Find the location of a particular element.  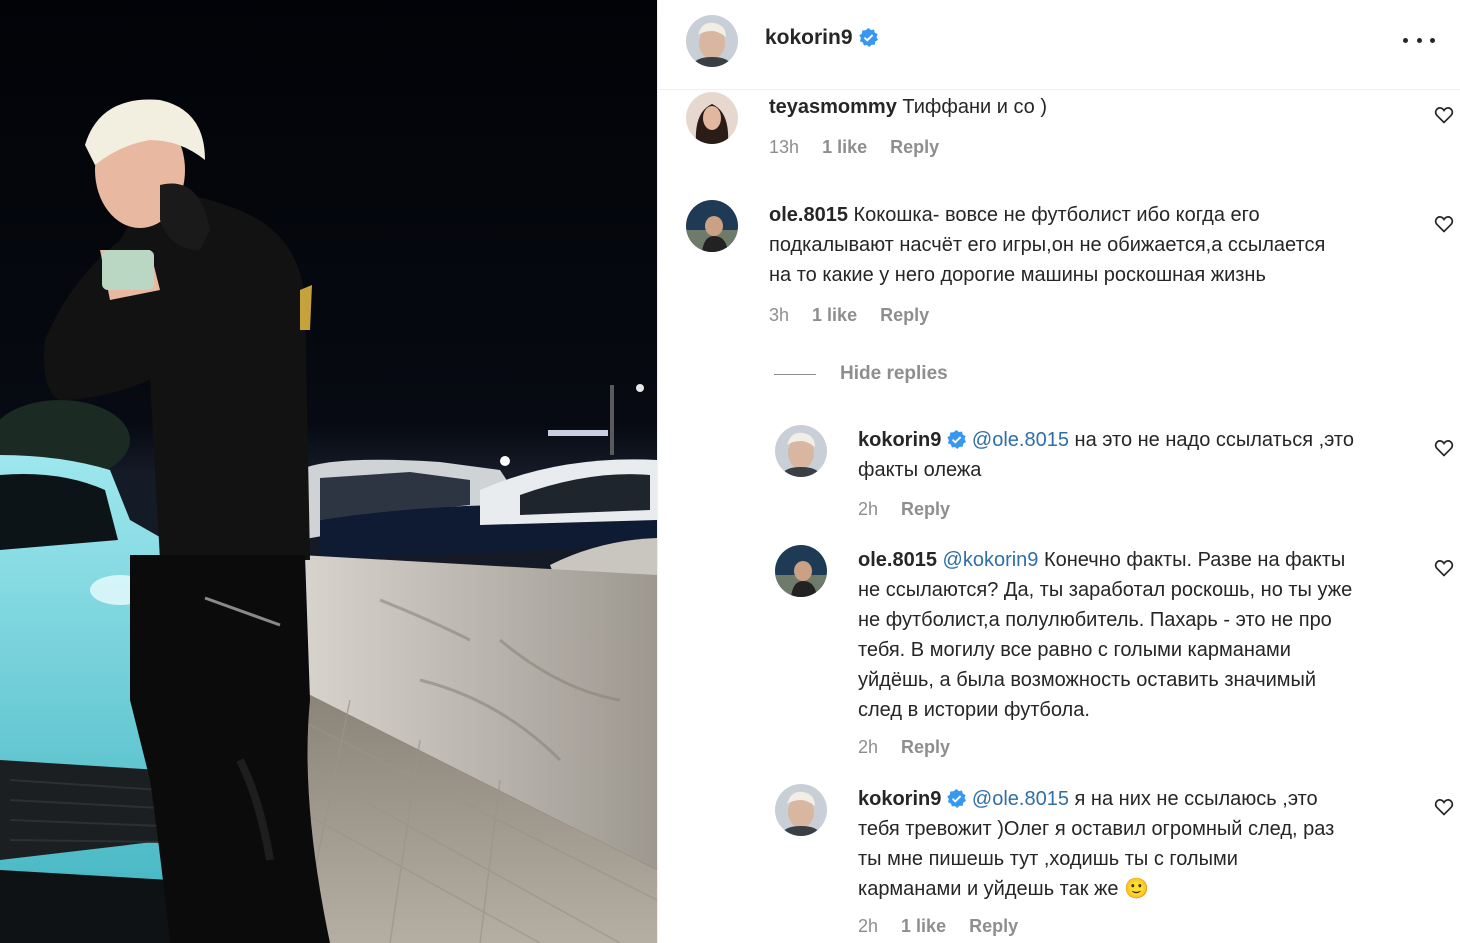

post-header: kokorin9 is located at coordinates (1059, 45).